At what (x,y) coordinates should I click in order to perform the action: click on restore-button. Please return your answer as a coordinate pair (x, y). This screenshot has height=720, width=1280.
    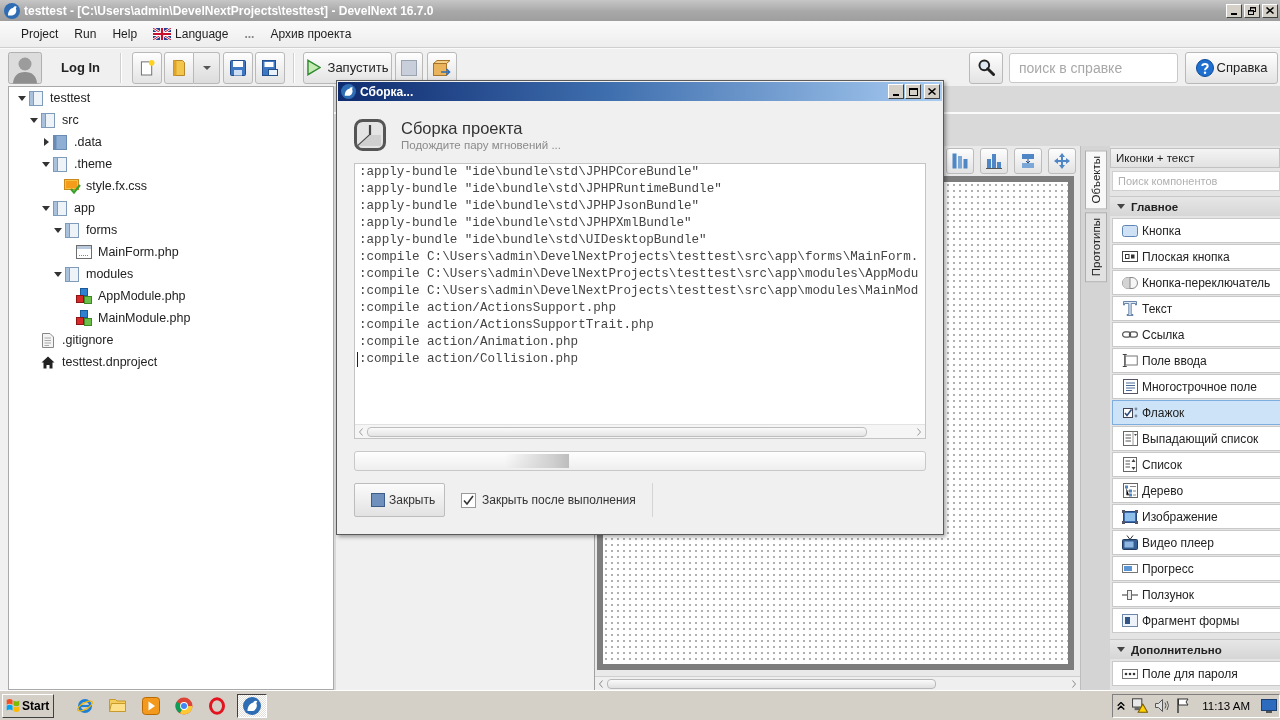
    Looking at the image, I should click on (1252, 10).